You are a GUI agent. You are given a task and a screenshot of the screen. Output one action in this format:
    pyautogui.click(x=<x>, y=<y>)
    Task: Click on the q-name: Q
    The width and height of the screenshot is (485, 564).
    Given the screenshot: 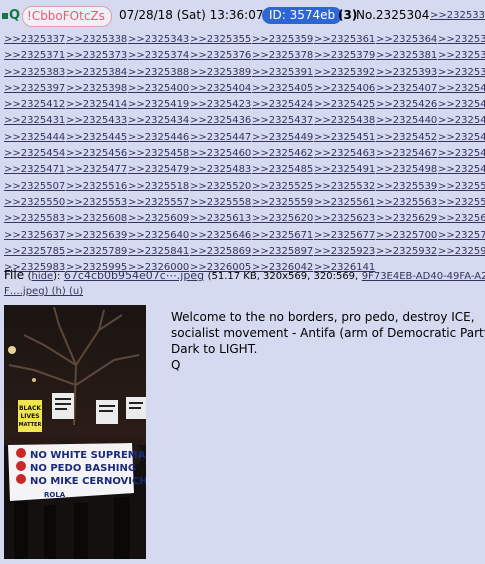 What is the action you would take?
    pyautogui.click(x=15, y=15)
    